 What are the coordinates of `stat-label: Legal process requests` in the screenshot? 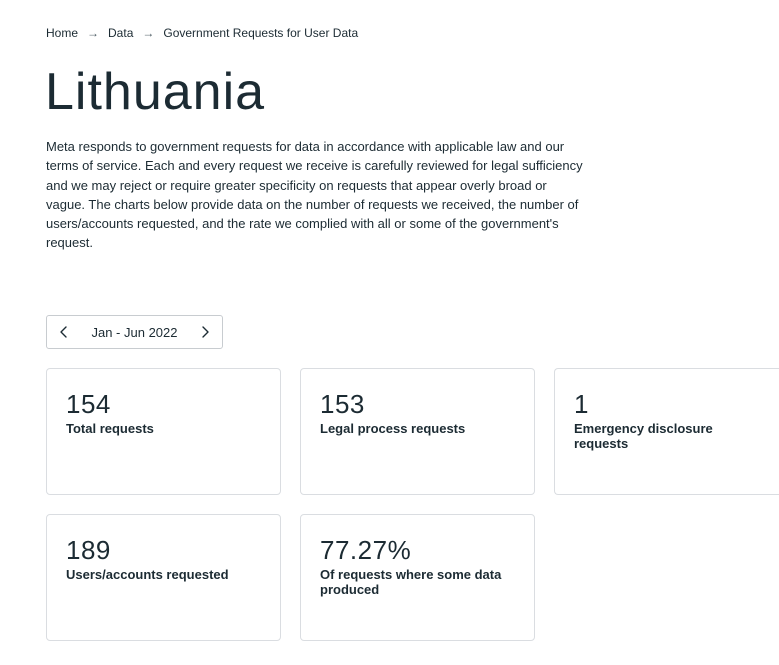 It's located at (393, 428).